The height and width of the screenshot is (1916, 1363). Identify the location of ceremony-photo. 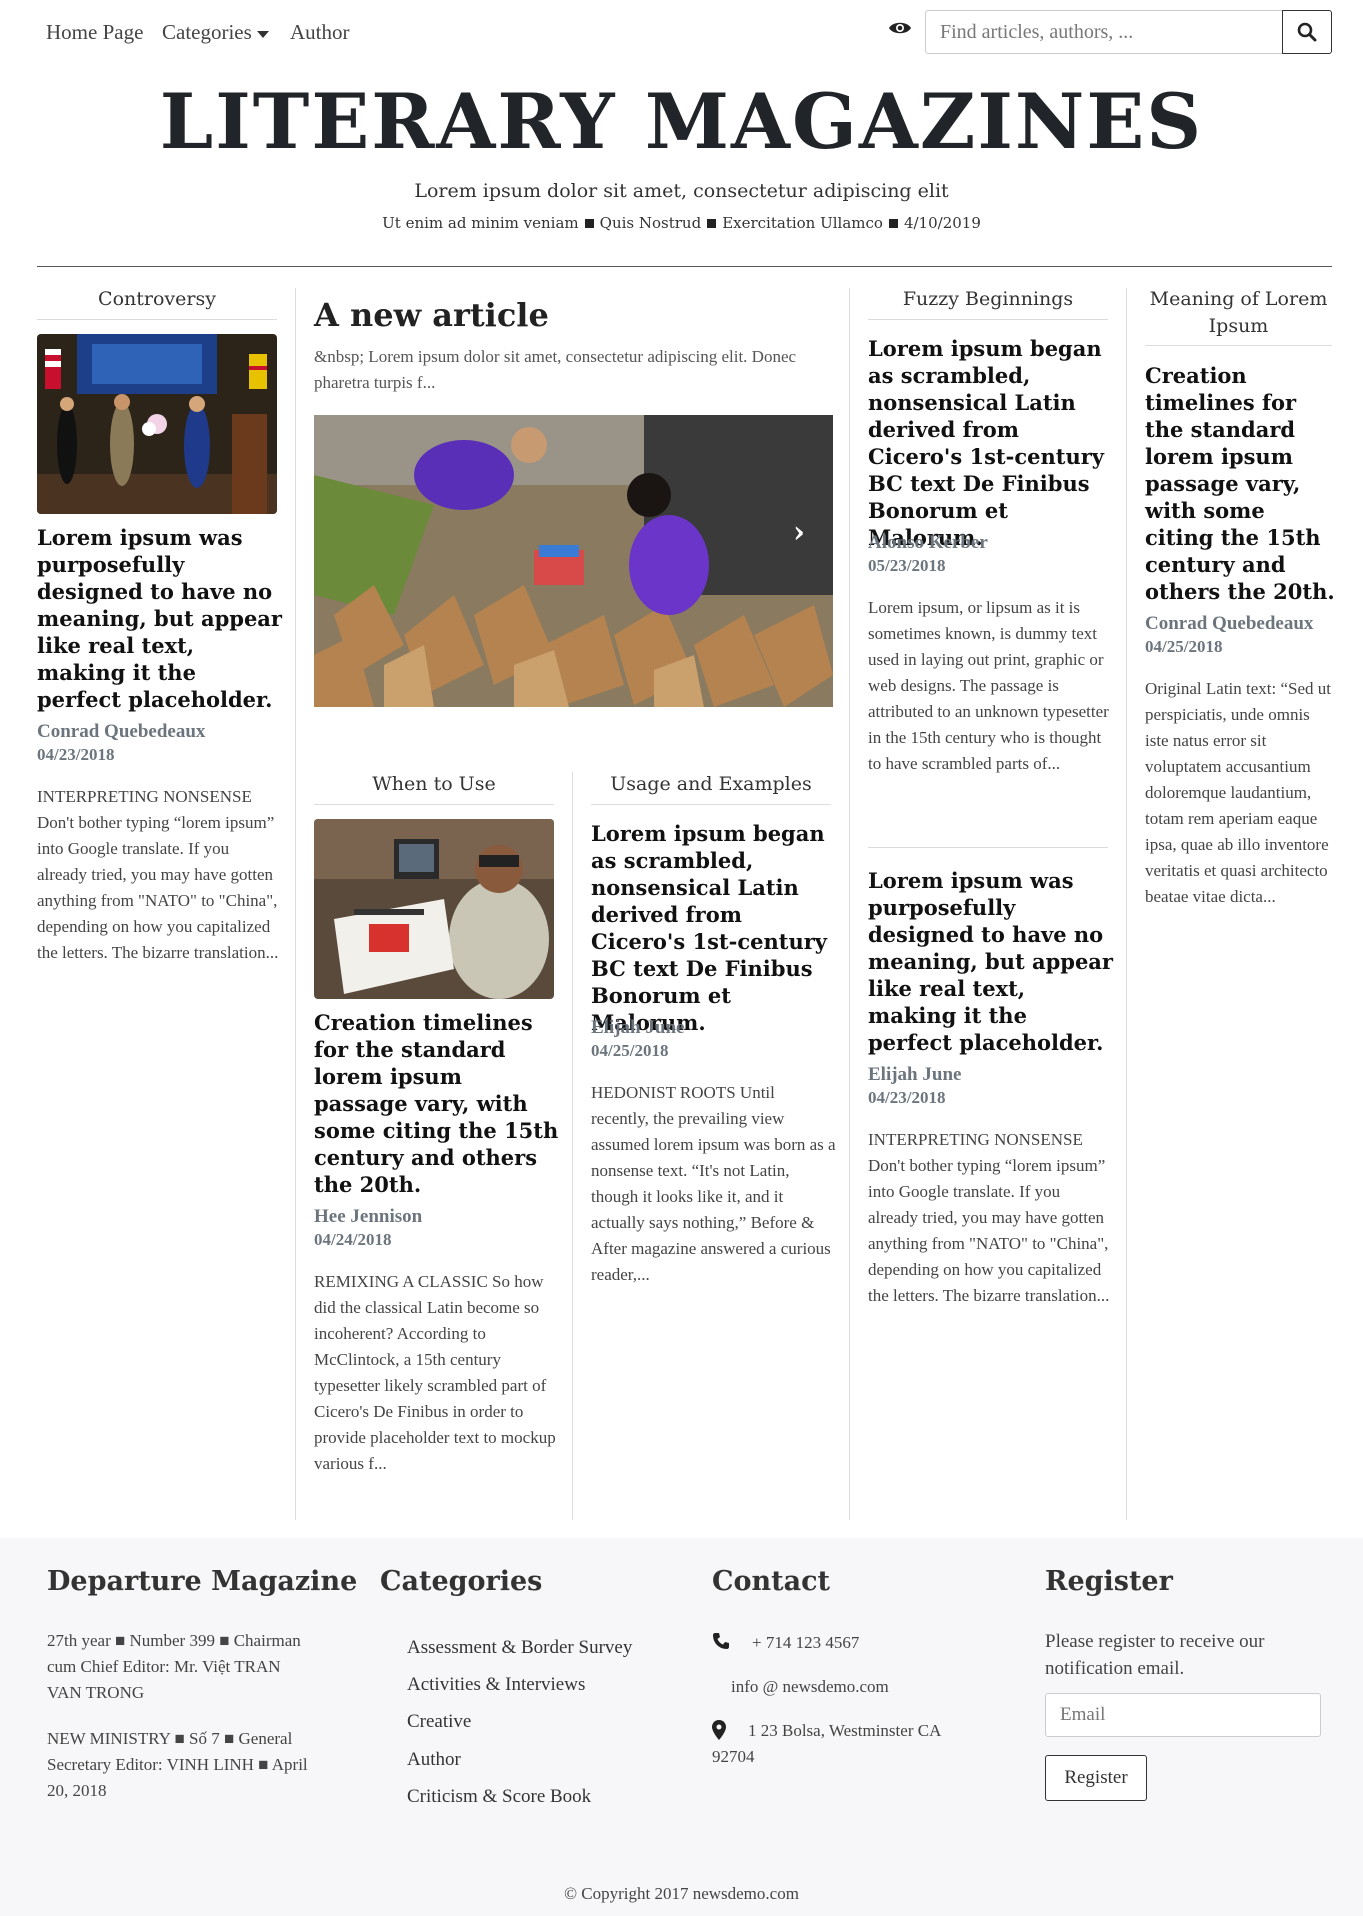
(157, 424).